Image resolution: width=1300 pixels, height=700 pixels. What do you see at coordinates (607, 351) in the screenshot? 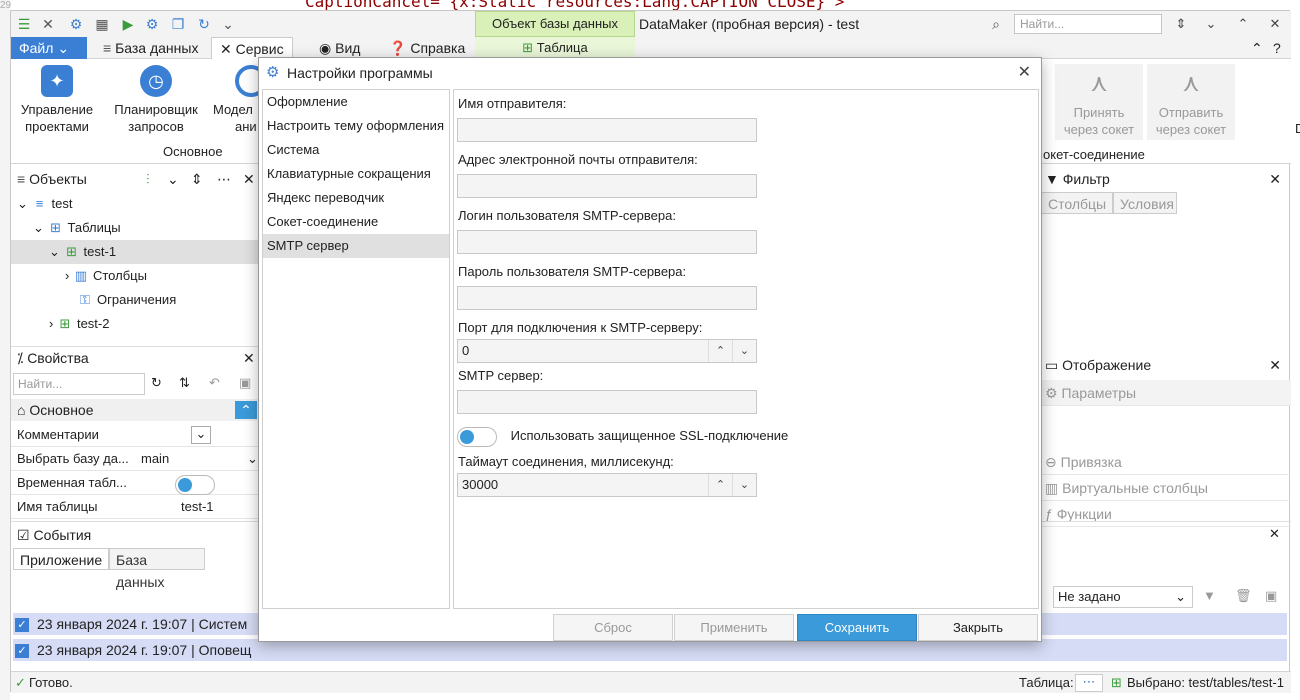
I see `smtp-port-stepper: 0 ⌃ ⌄` at bounding box center [607, 351].